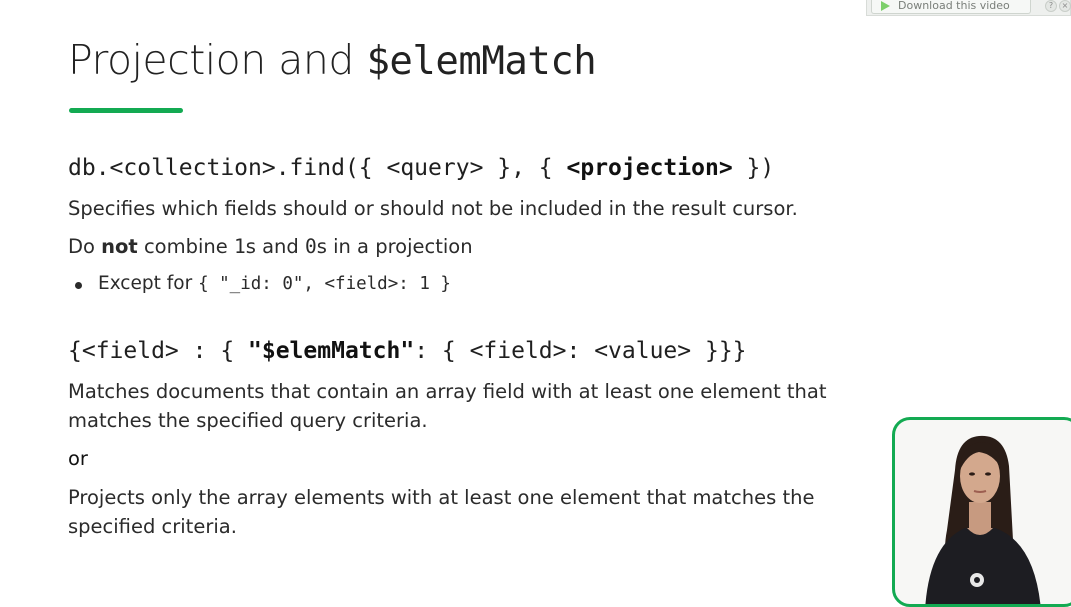 This screenshot has height=607, width=1071. I want to click on presenter-video, so click(981, 512).